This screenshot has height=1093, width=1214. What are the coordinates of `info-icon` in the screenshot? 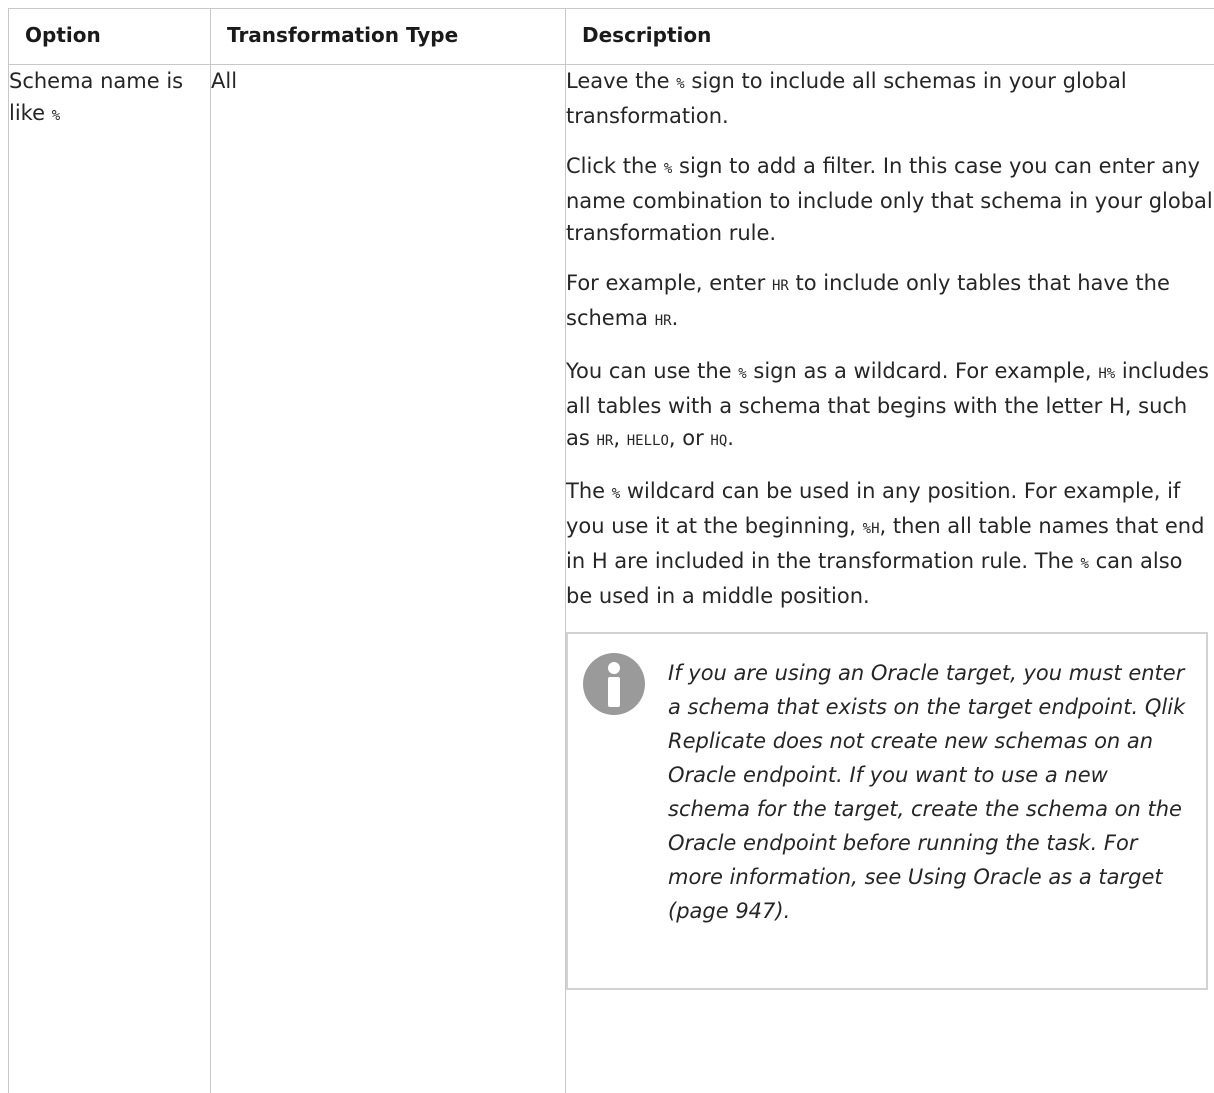 It's located at (614, 684).